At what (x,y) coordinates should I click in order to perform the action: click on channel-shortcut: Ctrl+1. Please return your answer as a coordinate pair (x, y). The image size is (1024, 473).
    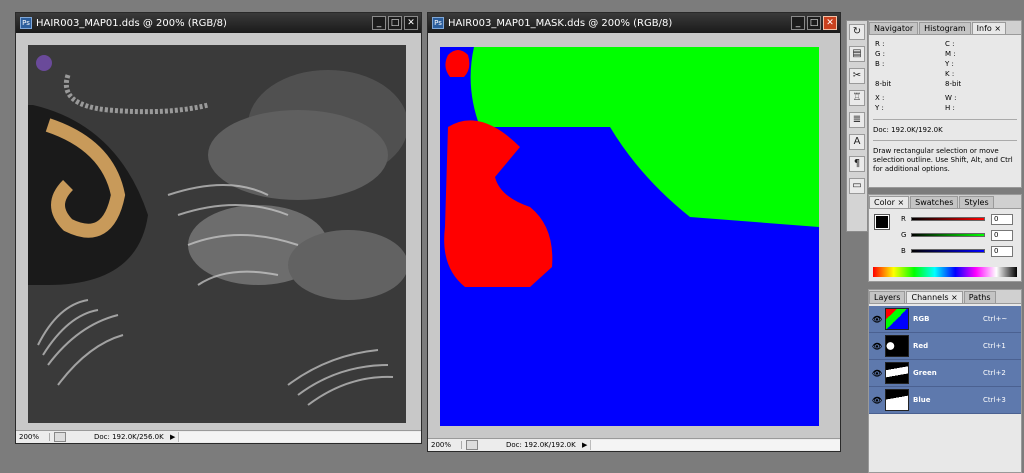
    Looking at the image, I should click on (994, 346).